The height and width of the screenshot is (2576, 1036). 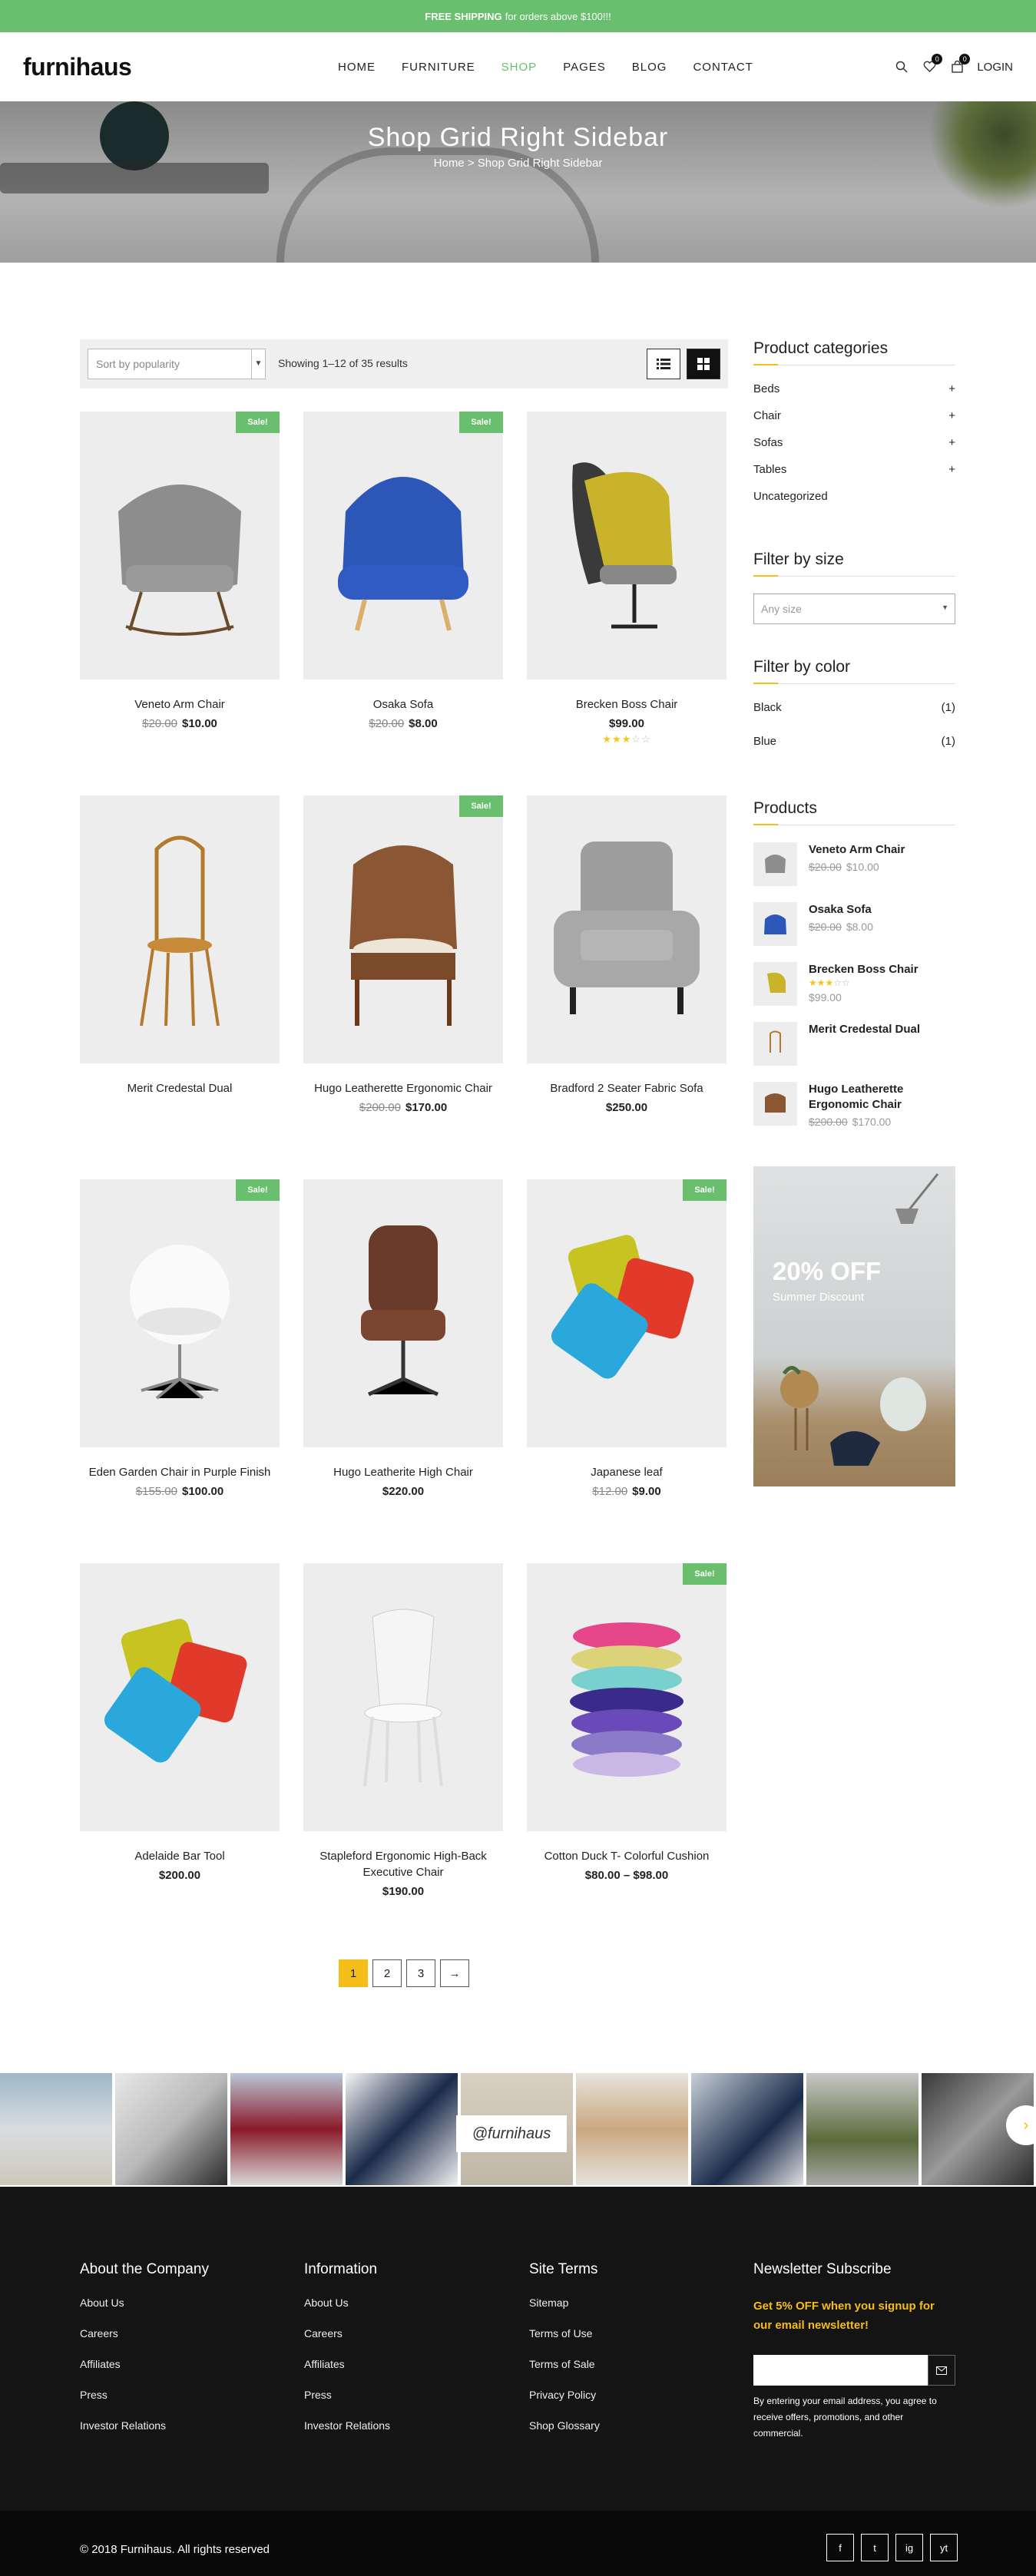 What do you see at coordinates (995, 67) in the screenshot?
I see `login-link: LOGIN` at bounding box center [995, 67].